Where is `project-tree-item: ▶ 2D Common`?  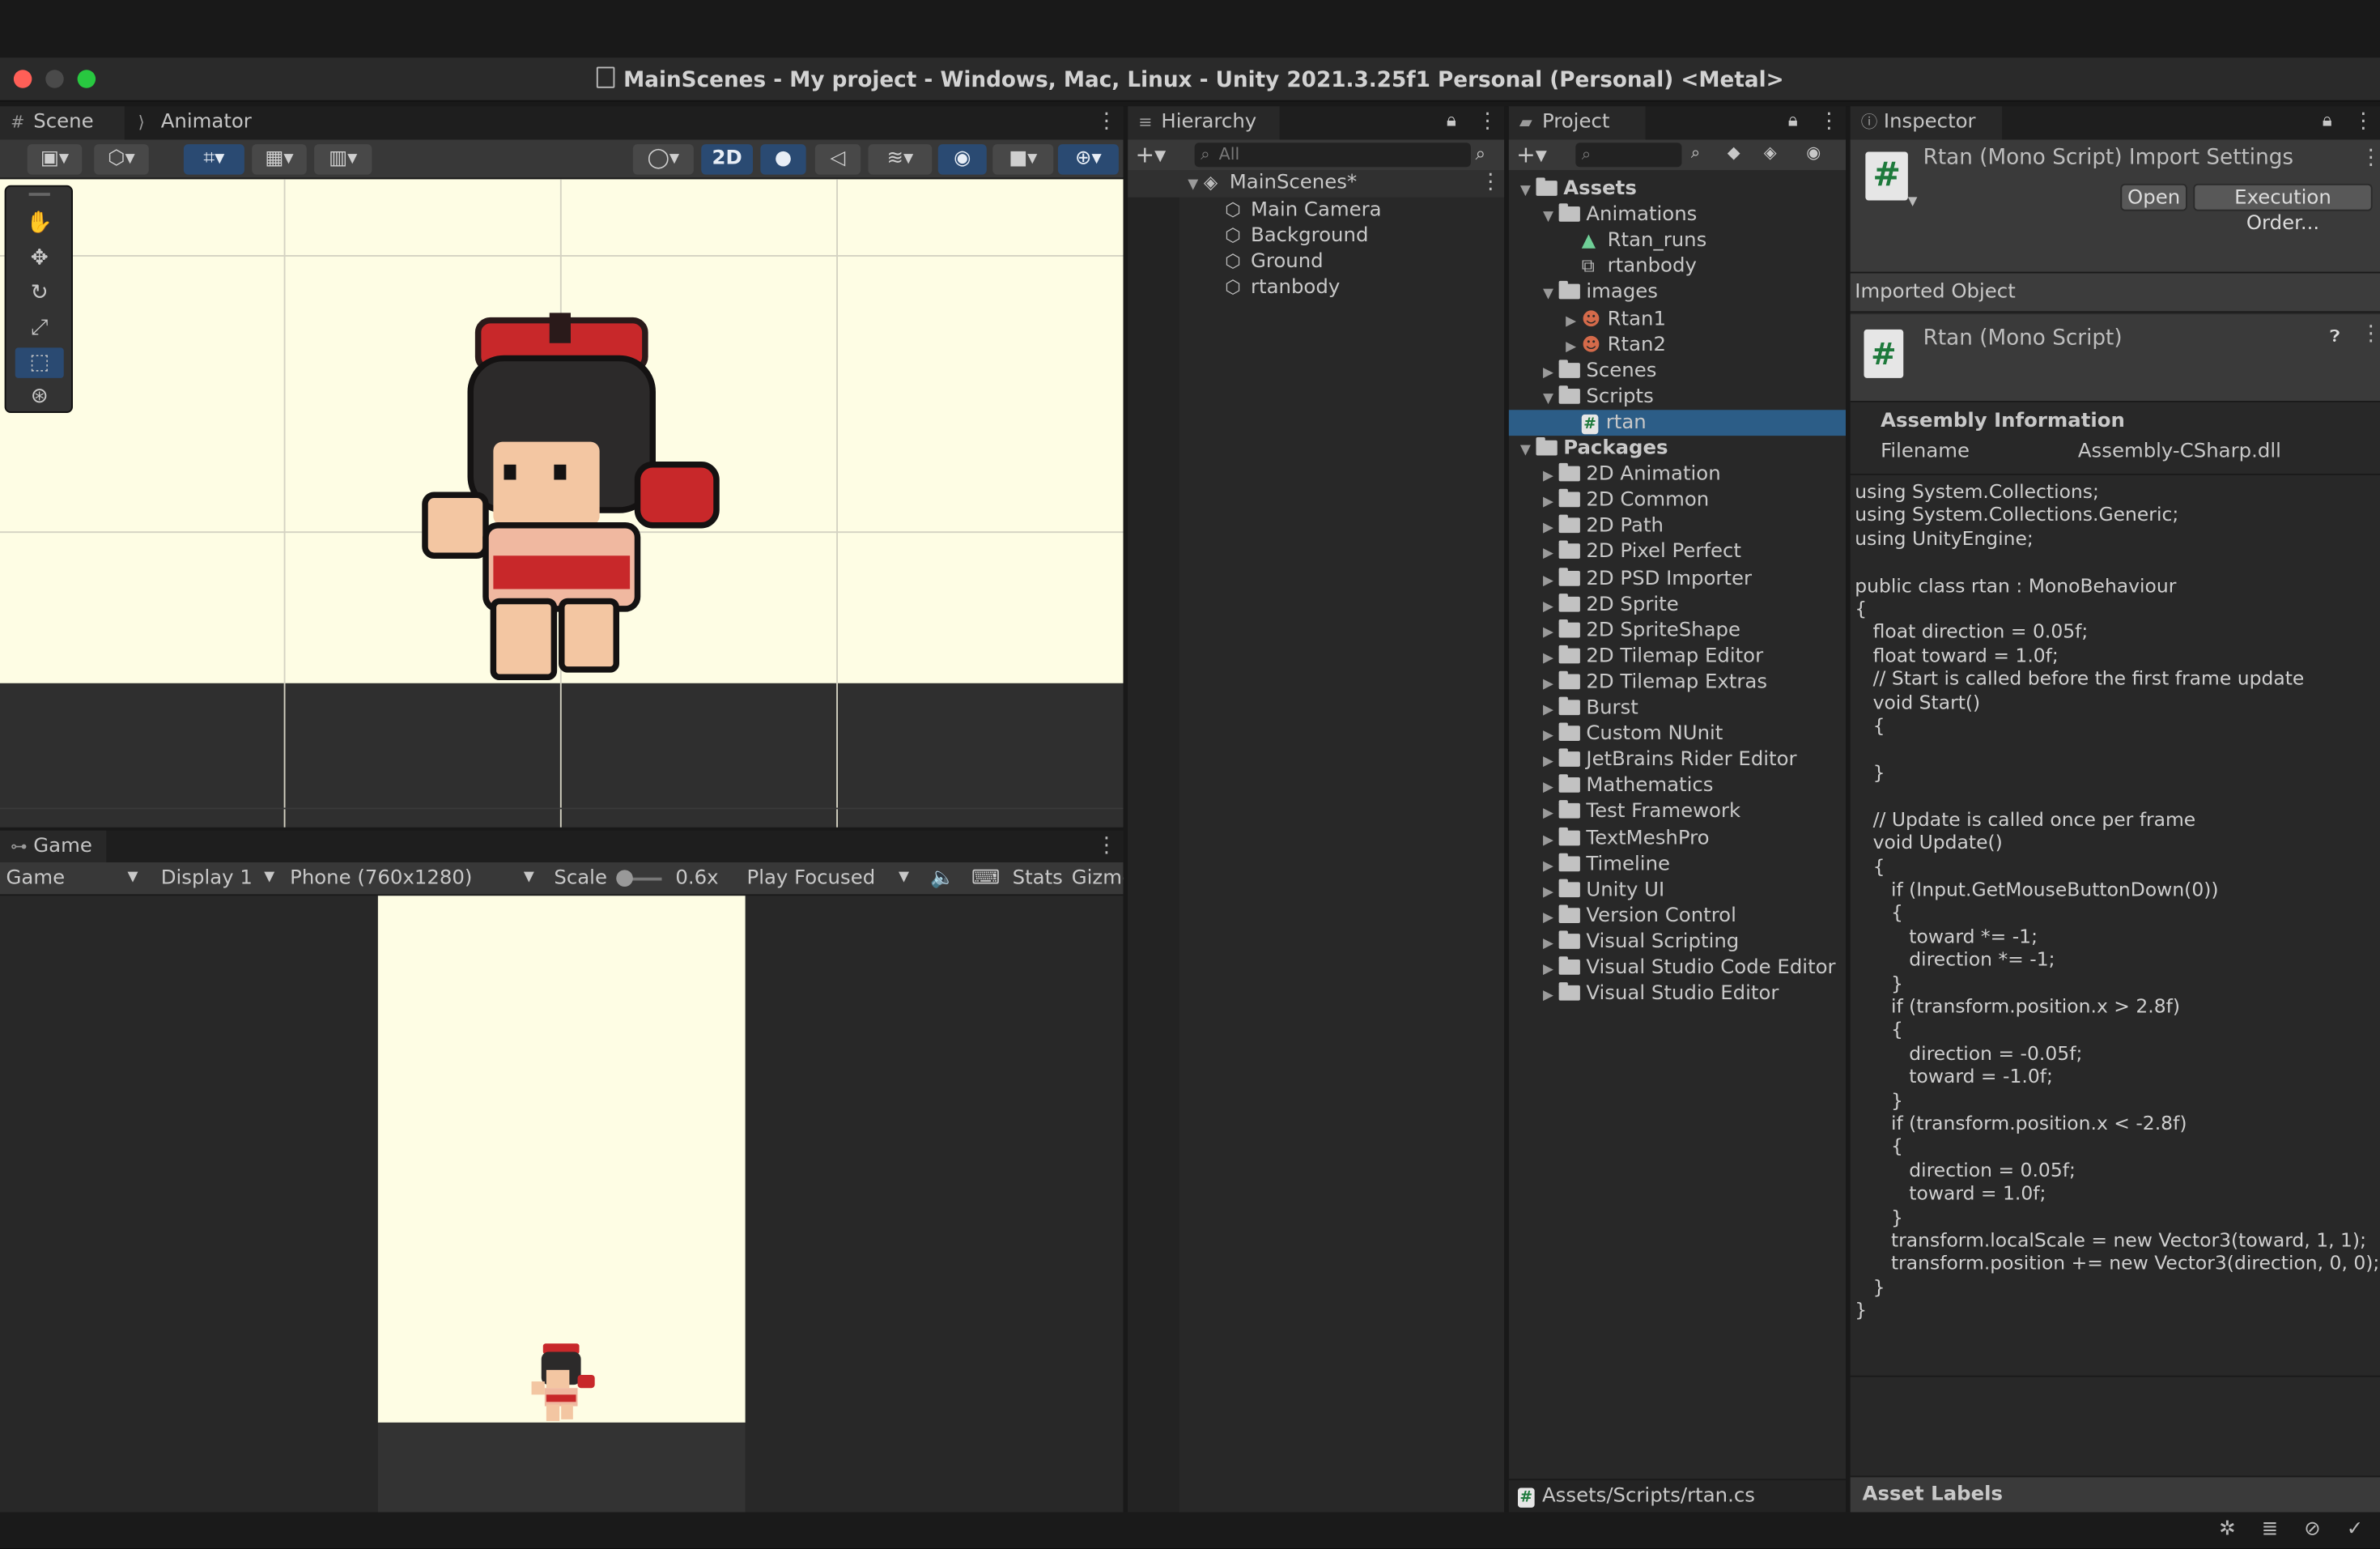
project-tree-item: ▶ 2D Common is located at coordinates (1678, 500).